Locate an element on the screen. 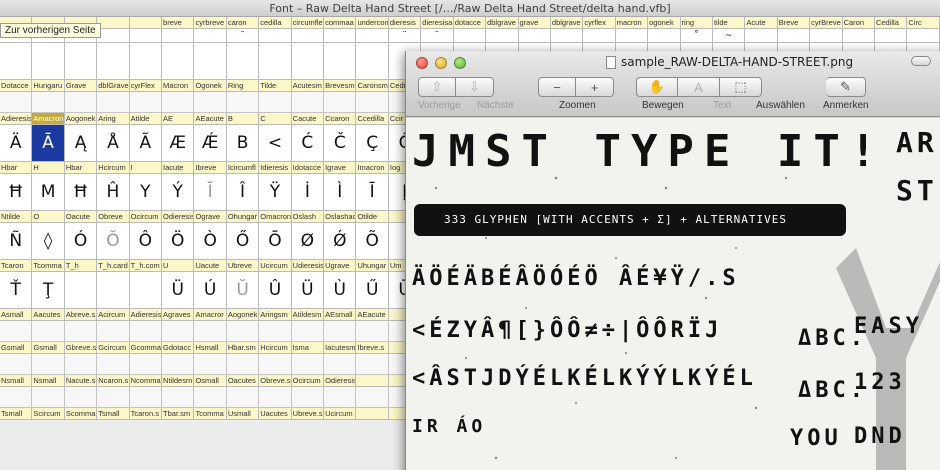  glyph-name-cell: Ucircum is located at coordinates (340, 414).